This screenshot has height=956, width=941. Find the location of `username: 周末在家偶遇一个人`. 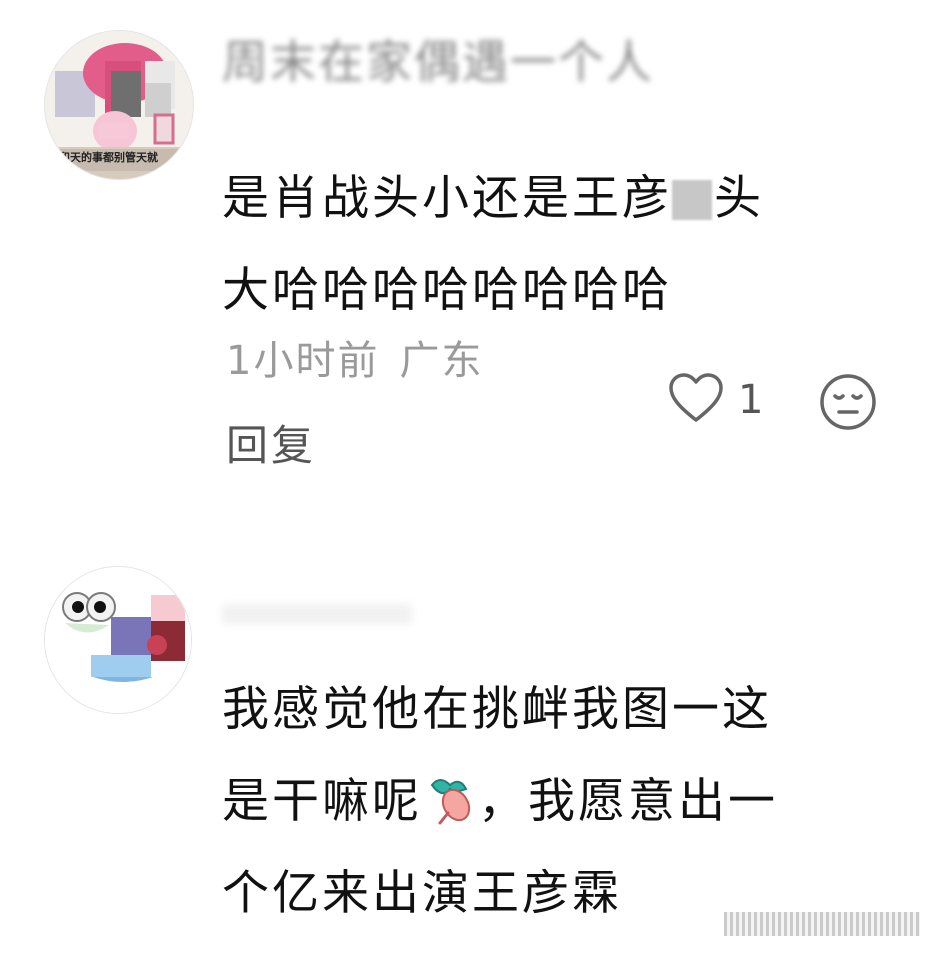

username: 周末在家偶遇一个人 is located at coordinates (438, 62).